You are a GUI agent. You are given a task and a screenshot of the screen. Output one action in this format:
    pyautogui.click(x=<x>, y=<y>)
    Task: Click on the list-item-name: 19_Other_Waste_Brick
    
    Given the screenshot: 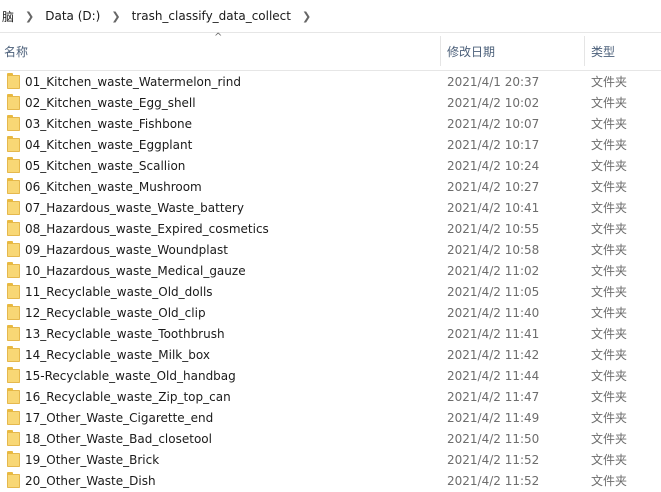 What is the action you would take?
    pyautogui.click(x=92, y=460)
    